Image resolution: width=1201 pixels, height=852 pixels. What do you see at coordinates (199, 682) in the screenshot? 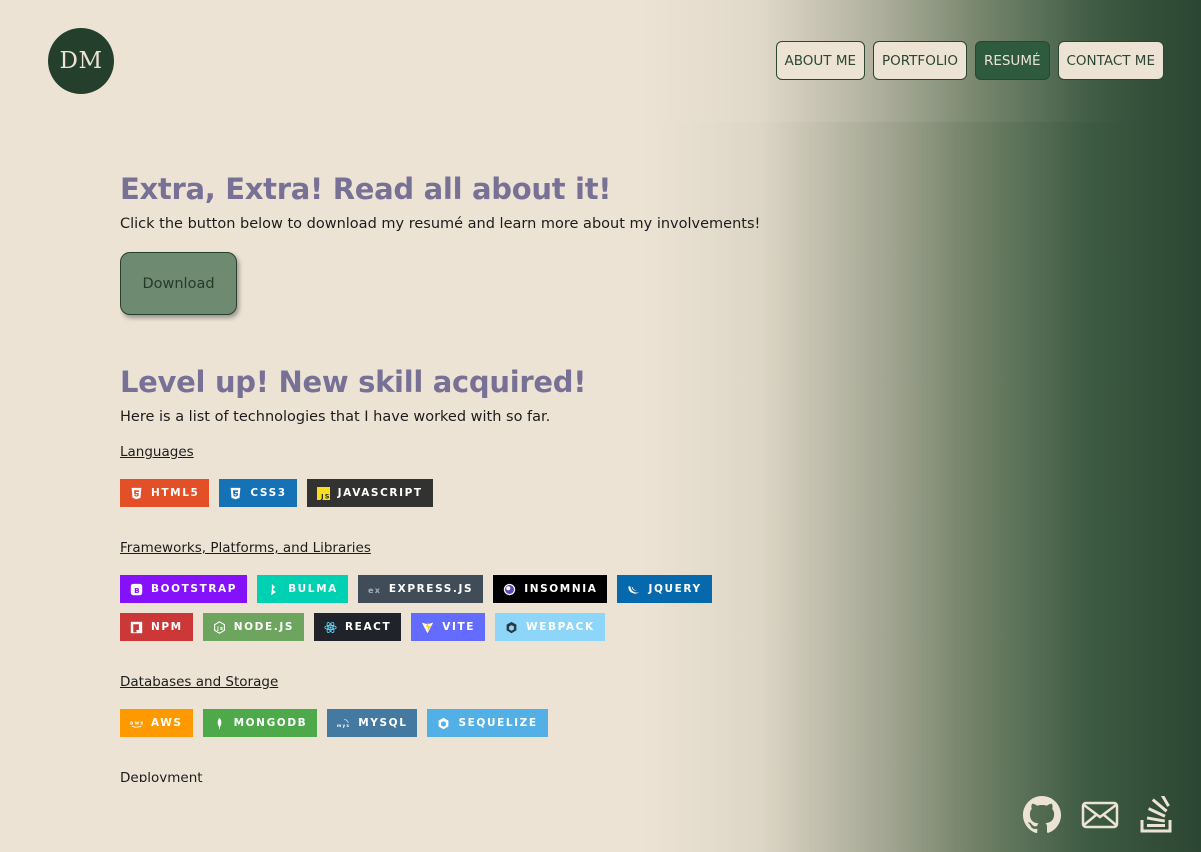
I see `category-title-databases: Databases and Storage` at bounding box center [199, 682].